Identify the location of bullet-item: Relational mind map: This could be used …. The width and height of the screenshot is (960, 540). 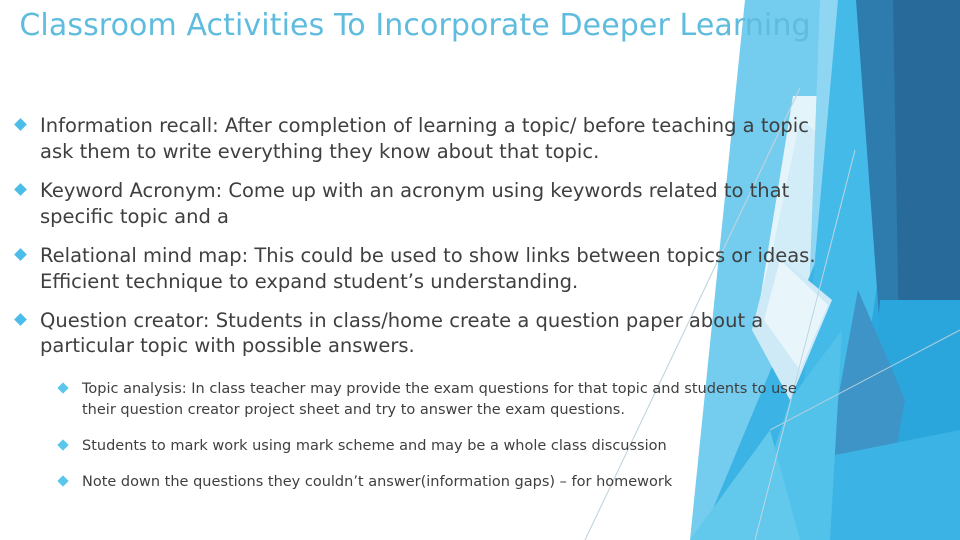
(424, 269).